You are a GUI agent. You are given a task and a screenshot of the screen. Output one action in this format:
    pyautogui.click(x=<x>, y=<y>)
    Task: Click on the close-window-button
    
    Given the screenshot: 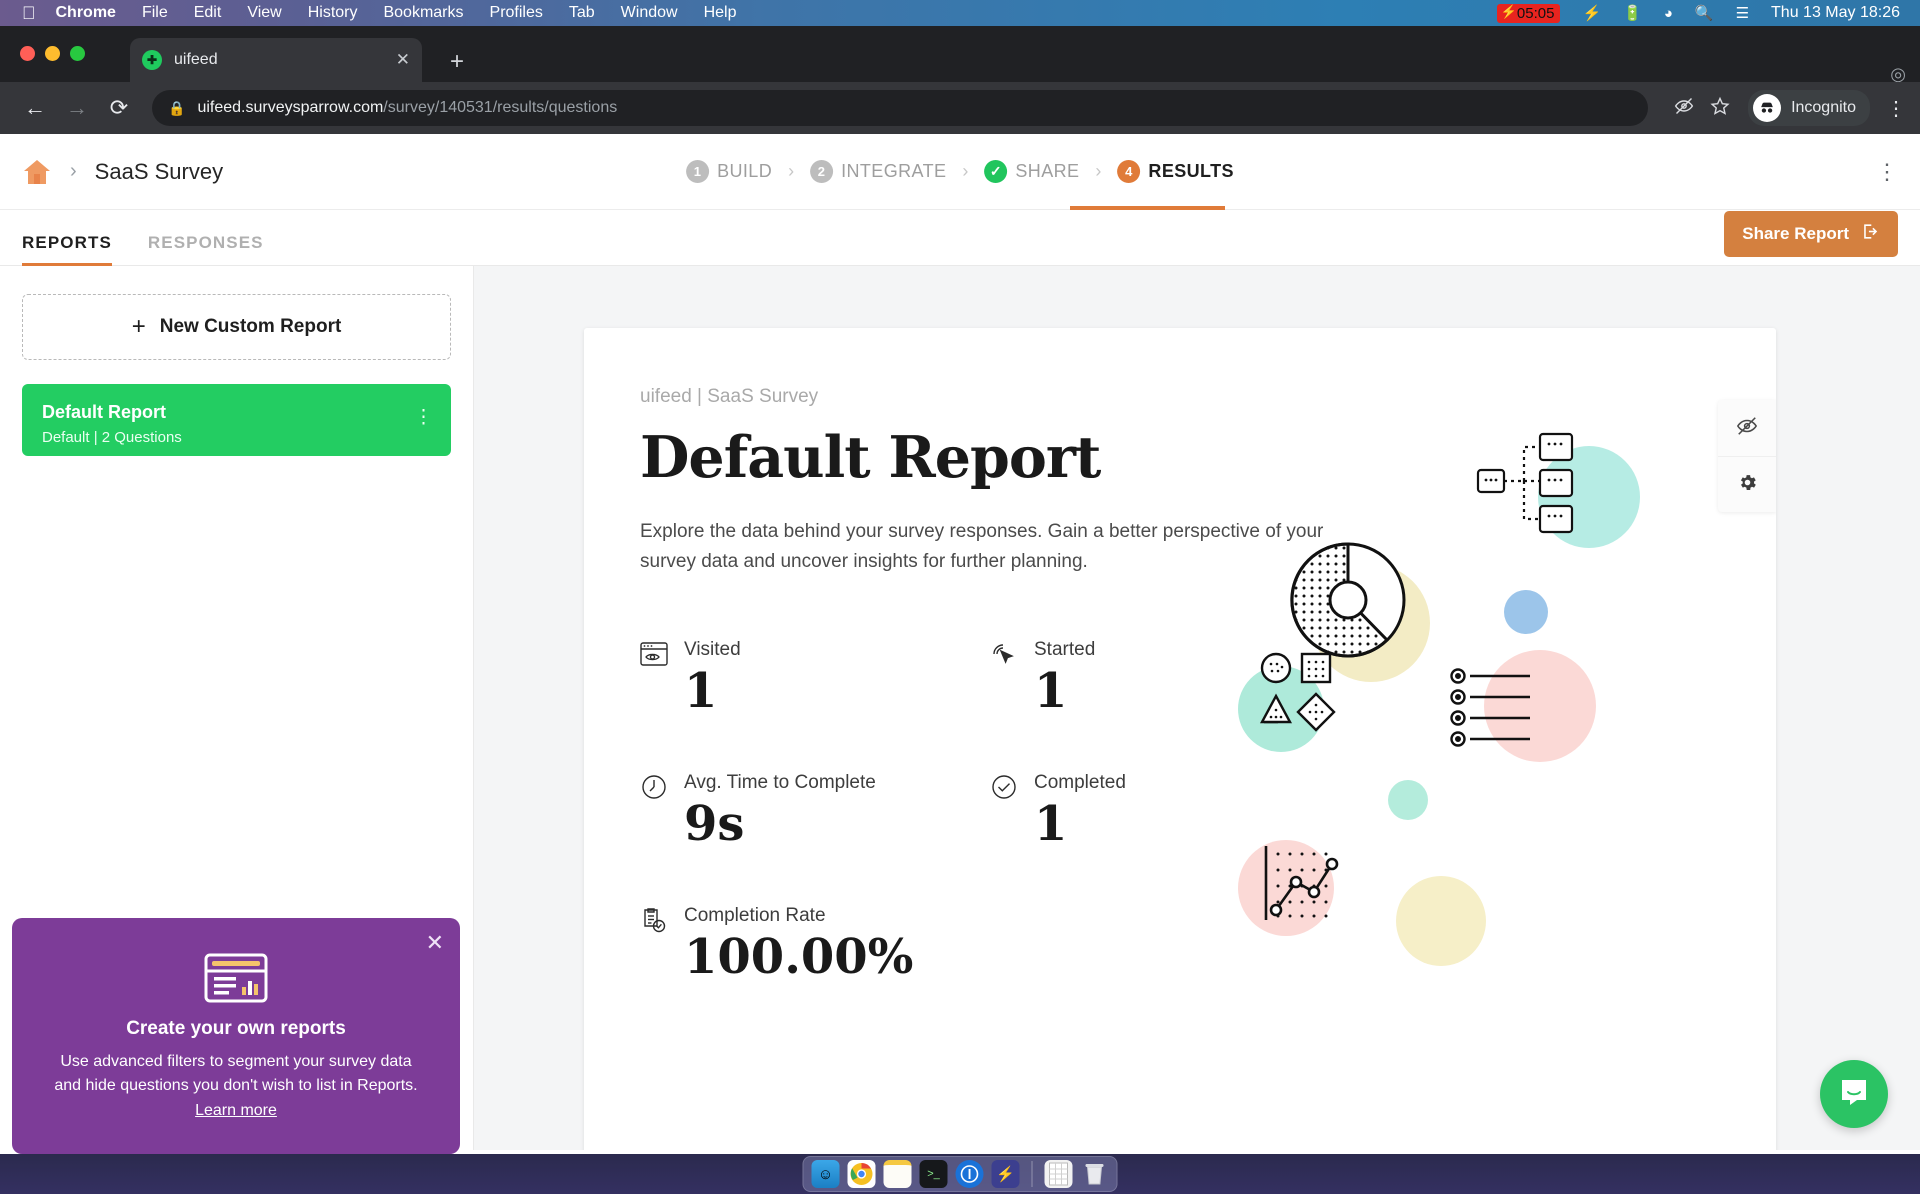 What is the action you would take?
    pyautogui.click(x=27, y=53)
    